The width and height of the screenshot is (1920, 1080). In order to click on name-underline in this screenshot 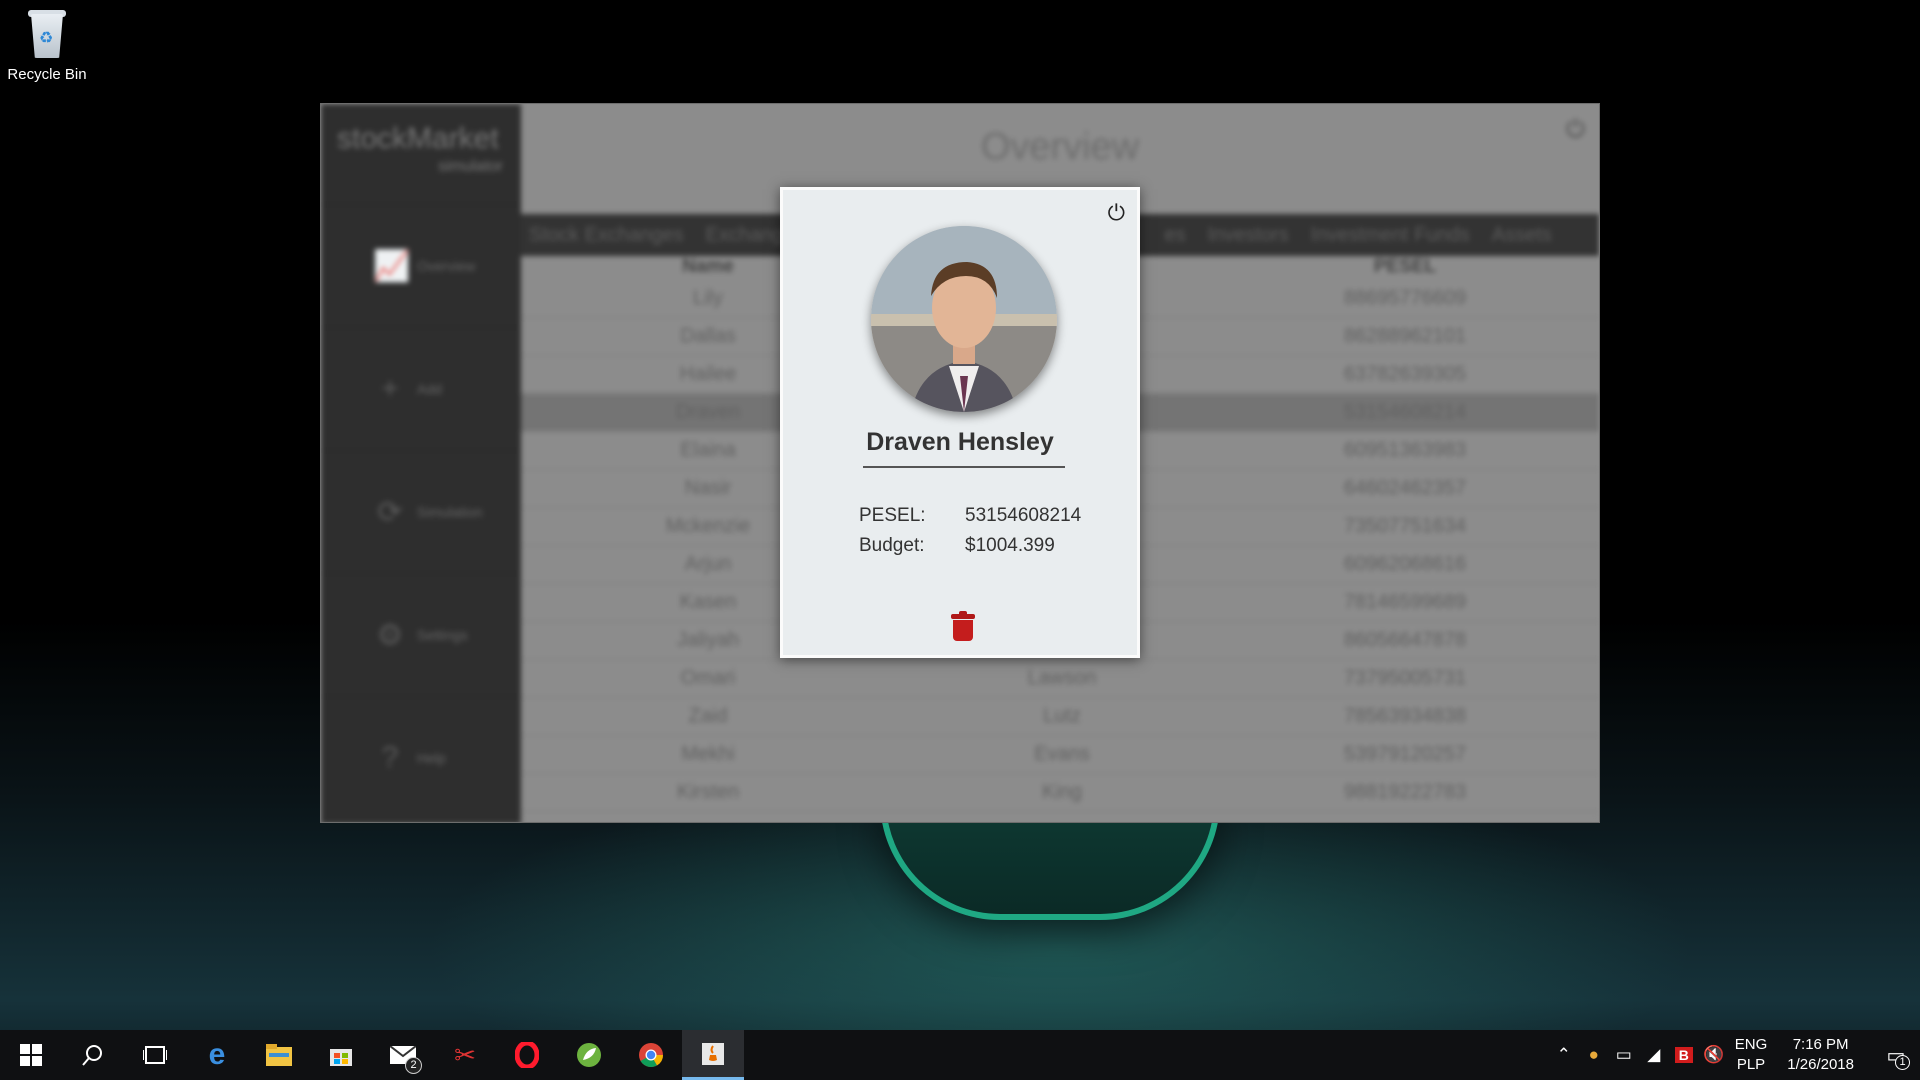, I will do `click(964, 467)`.